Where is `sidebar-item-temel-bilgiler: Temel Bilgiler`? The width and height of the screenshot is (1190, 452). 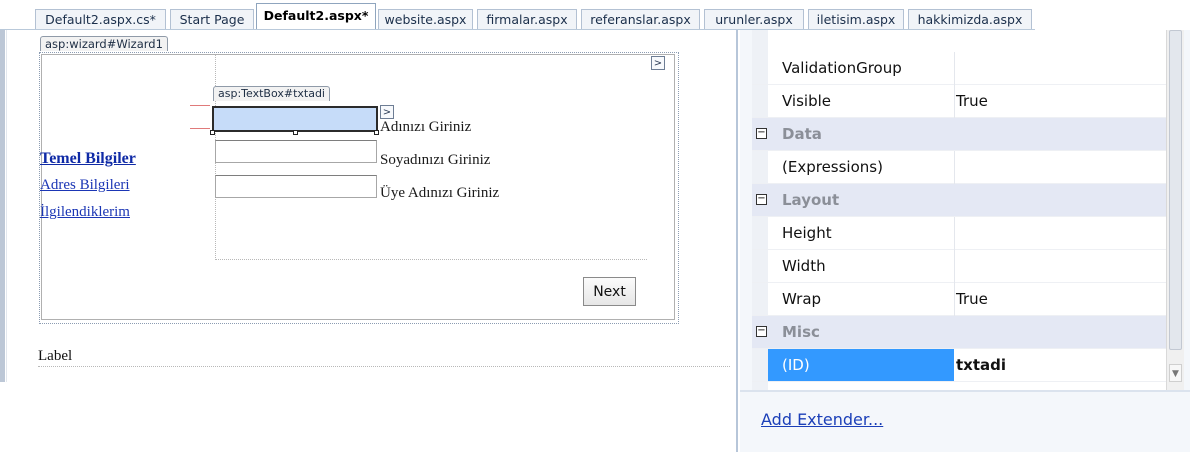 sidebar-item-temel-bilgiler: Temel Bilgiler is located at coordinates (88, 159).